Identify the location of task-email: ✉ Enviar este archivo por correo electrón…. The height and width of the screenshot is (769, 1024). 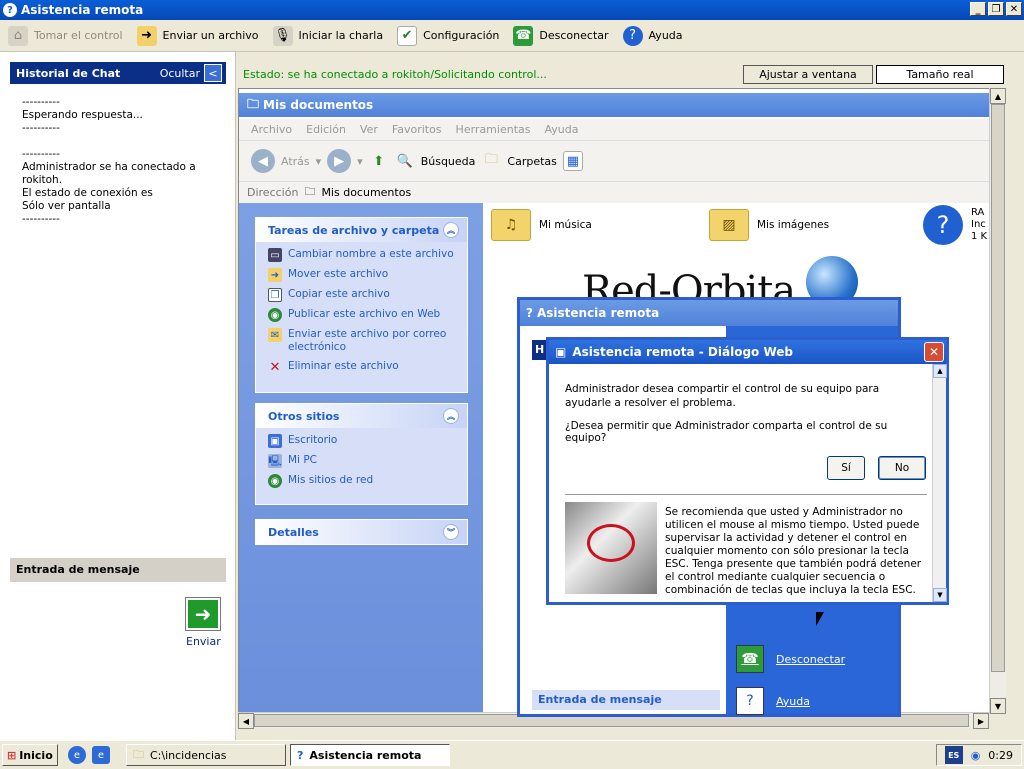
(363, 341).